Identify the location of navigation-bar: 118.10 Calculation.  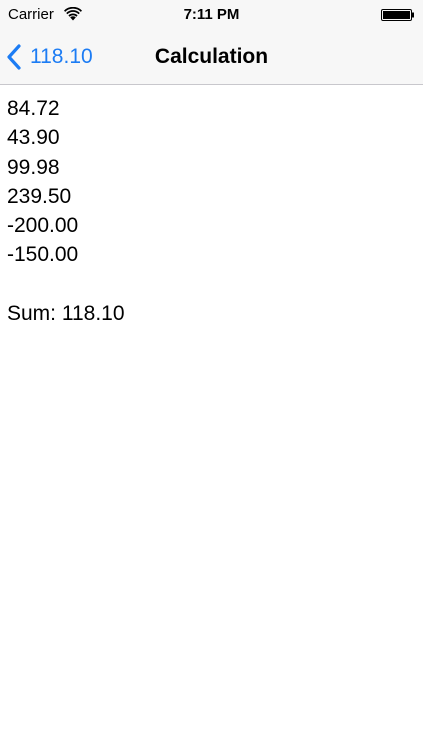
(211, 57).